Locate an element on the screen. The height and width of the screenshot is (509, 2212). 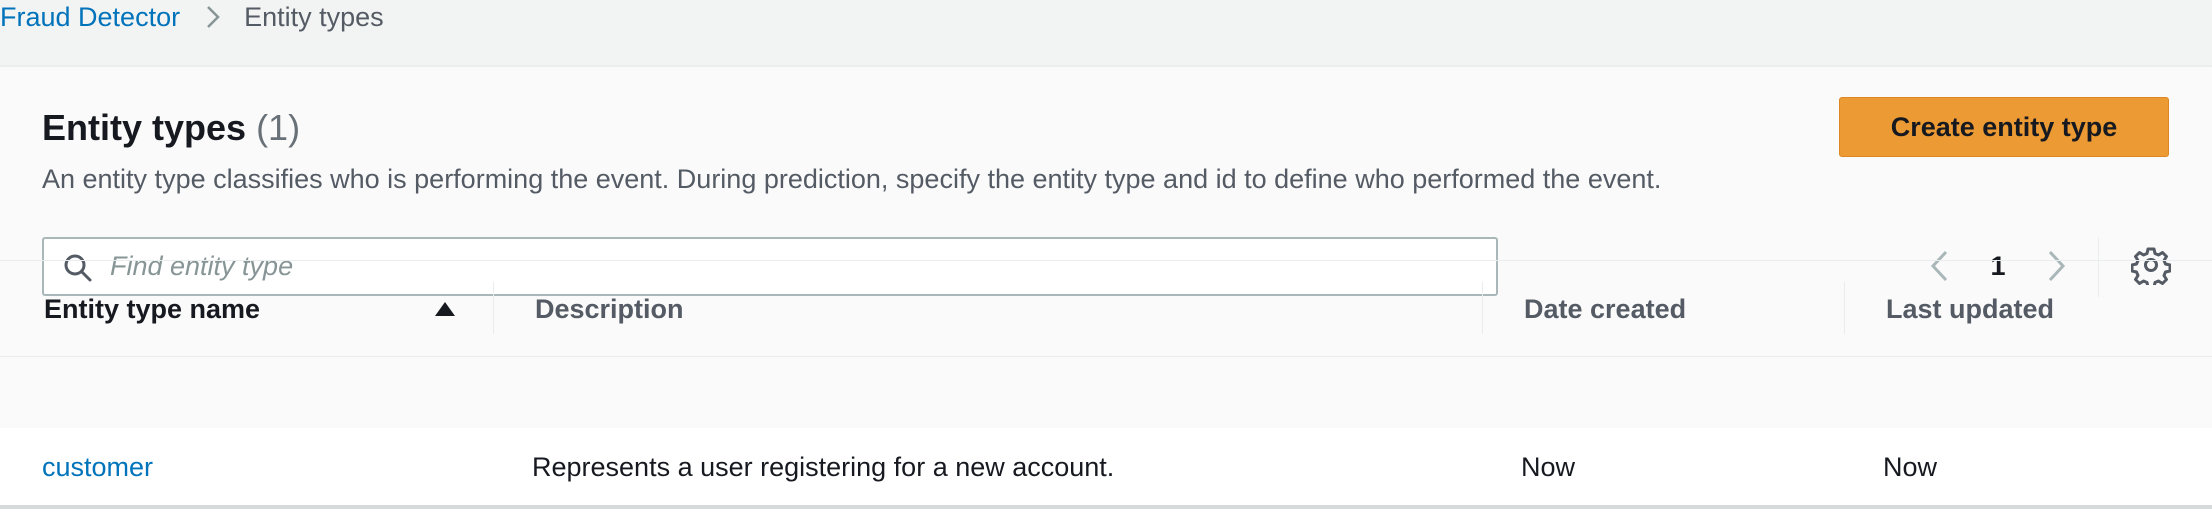
breadcrumb-fraud-detector-link: Fraud Detector is located at coordinates (90, 17).